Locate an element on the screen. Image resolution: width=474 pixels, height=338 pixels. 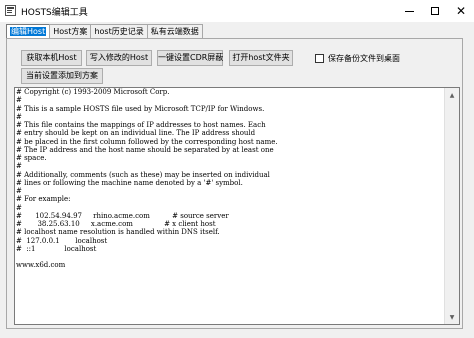
open-host-folder-button: 打开host文件夹 is located at coordinates (261, 58).